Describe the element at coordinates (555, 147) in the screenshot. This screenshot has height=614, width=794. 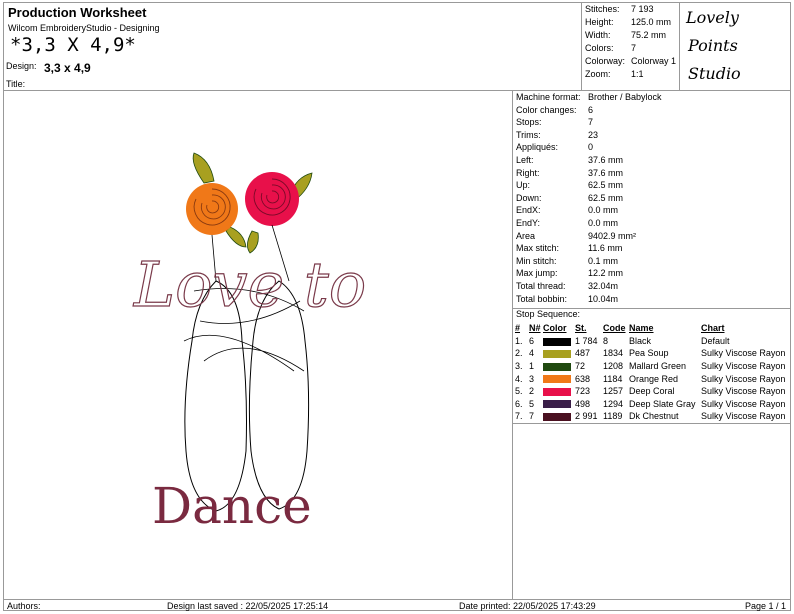
I see `info-row: Appliqués: 0` at that location.